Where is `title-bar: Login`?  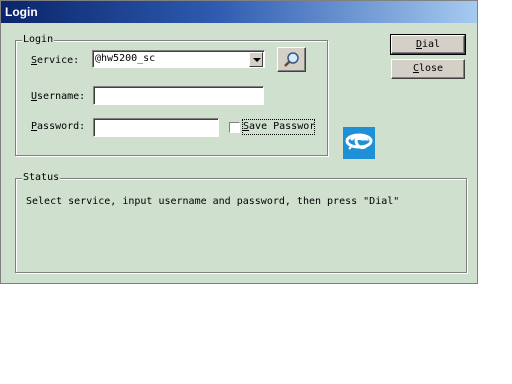
title-bar: Login is located at coordinates (239, 12).